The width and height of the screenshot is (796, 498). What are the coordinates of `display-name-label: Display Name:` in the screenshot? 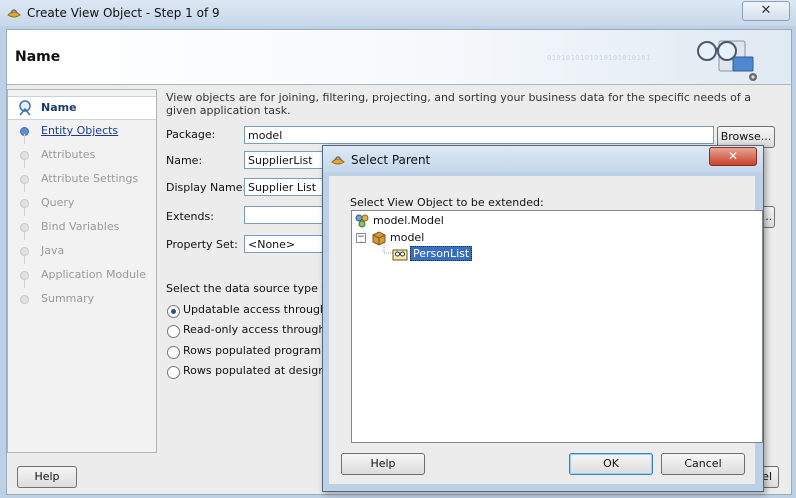 It's located at (206, 187).